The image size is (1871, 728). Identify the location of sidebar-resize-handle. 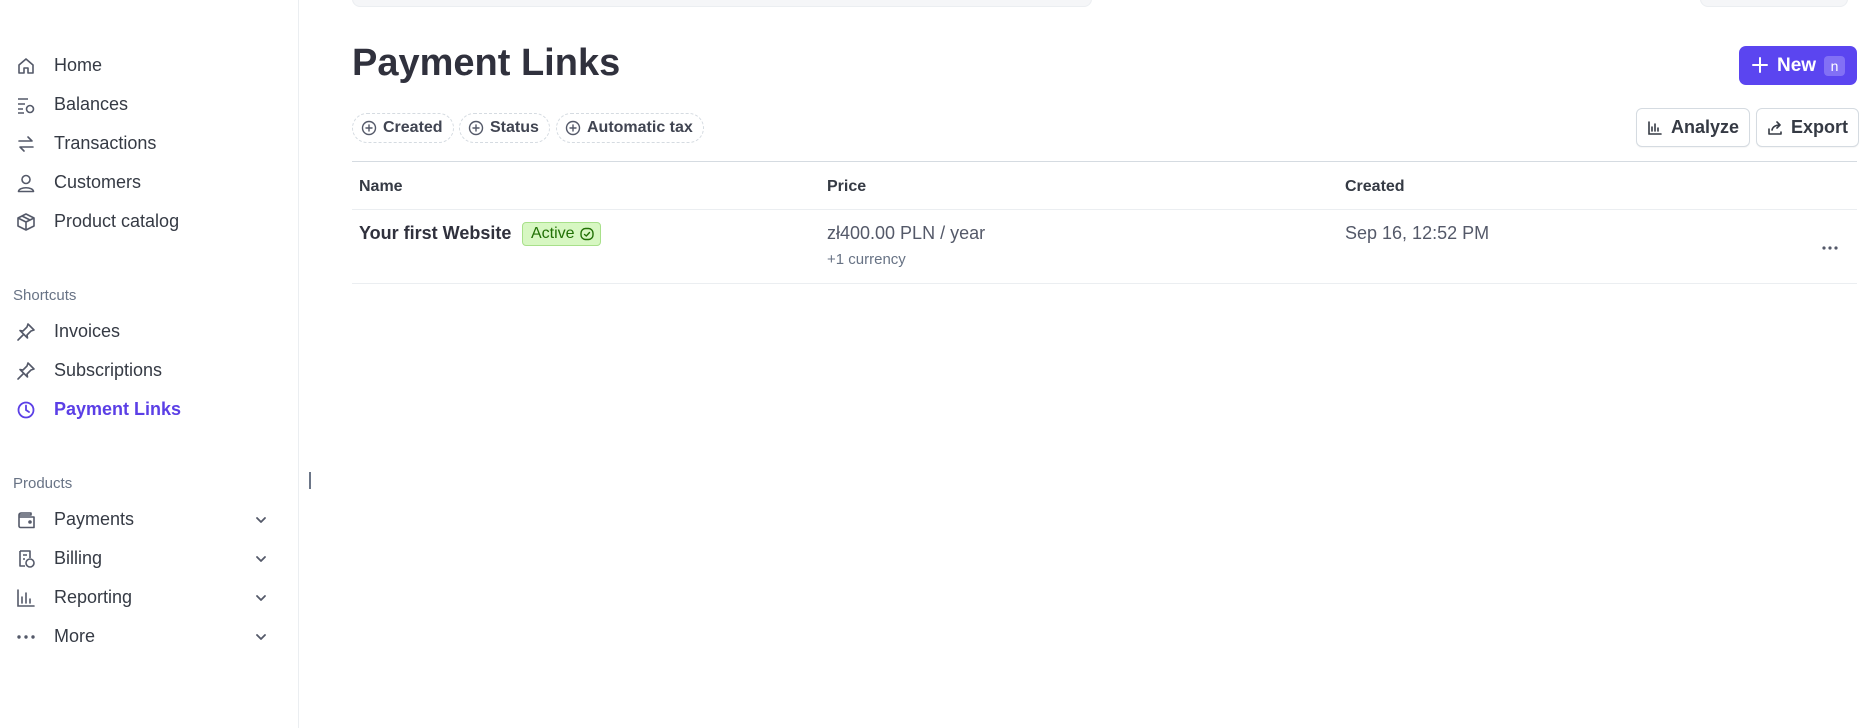
(310, 480).